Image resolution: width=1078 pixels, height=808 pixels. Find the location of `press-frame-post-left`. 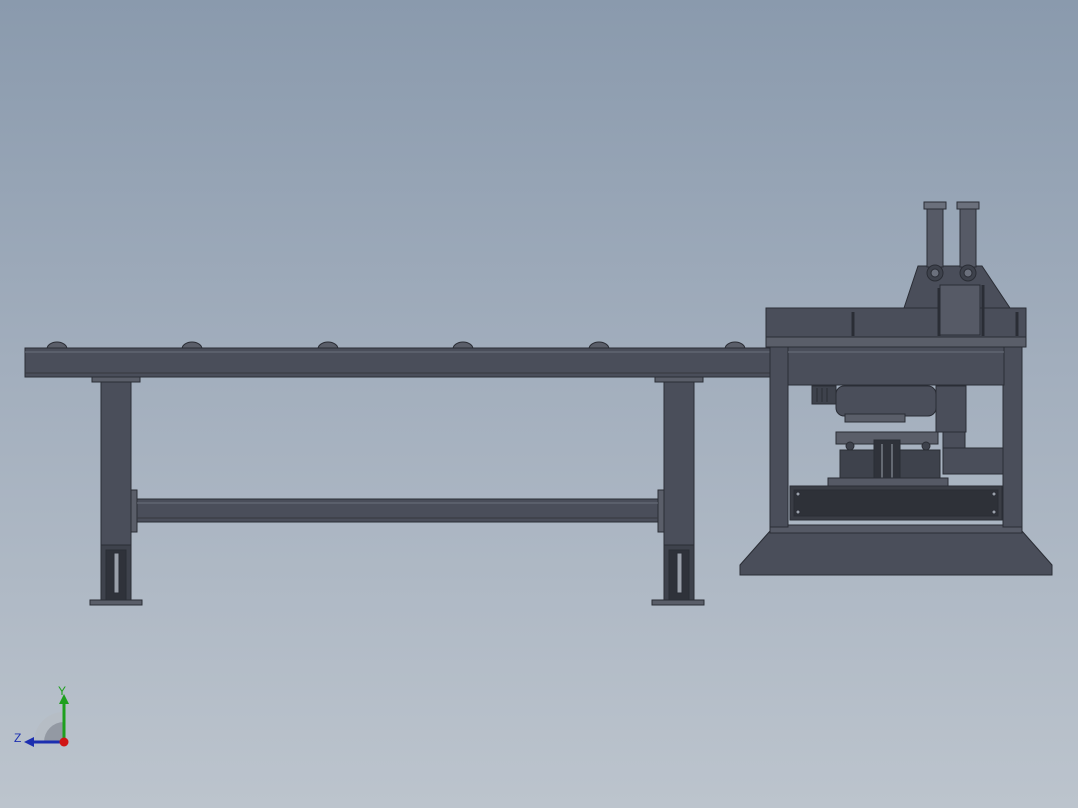

press-frame-post-left is located at coordinates (779, 436).